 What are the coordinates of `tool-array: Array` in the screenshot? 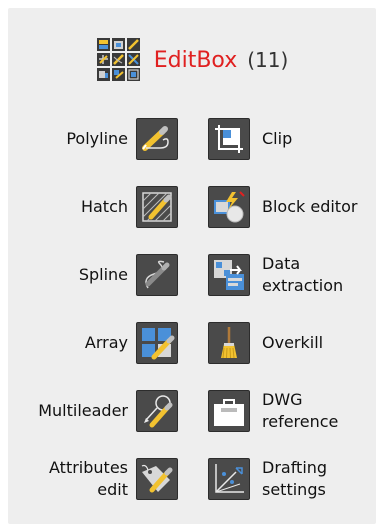 It's located at (93, 343).